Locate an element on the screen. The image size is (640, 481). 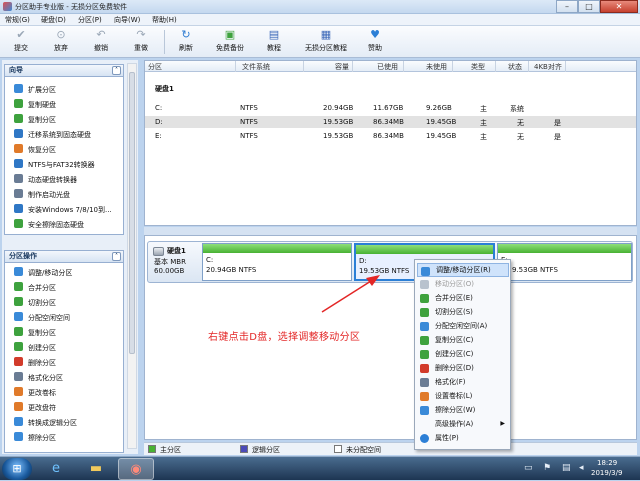
cm-delete: 删除分区(D) is located at coordinates (463, 368).